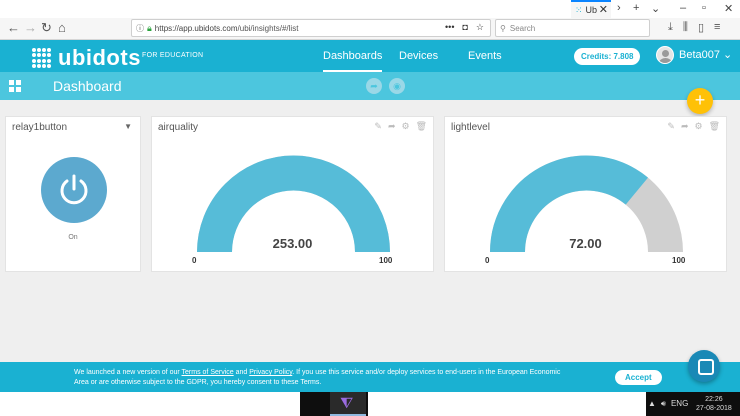 Image resolution: width=740 pixels, height=416 pixels. What do you see at coordinates (694, 27) in the screenshot?
I see `toolbar-icons: ⤓ ⫼ ▯ ≡` at bounding box center [694, 27].